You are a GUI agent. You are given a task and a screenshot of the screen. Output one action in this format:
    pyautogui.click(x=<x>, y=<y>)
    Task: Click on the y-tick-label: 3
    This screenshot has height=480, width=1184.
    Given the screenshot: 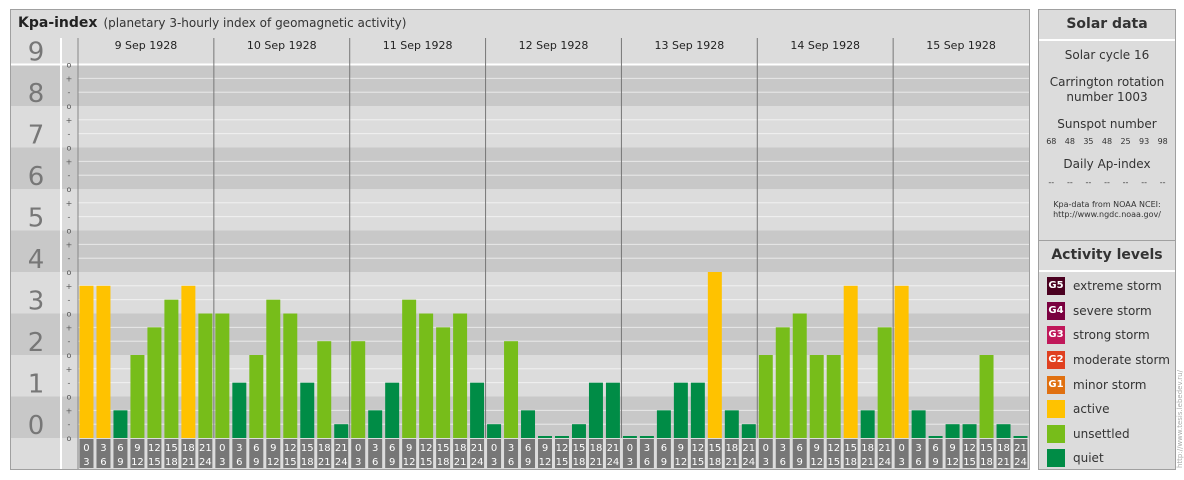 What is the action you would take?
    pyautogui.click(x=36, y=302)
    